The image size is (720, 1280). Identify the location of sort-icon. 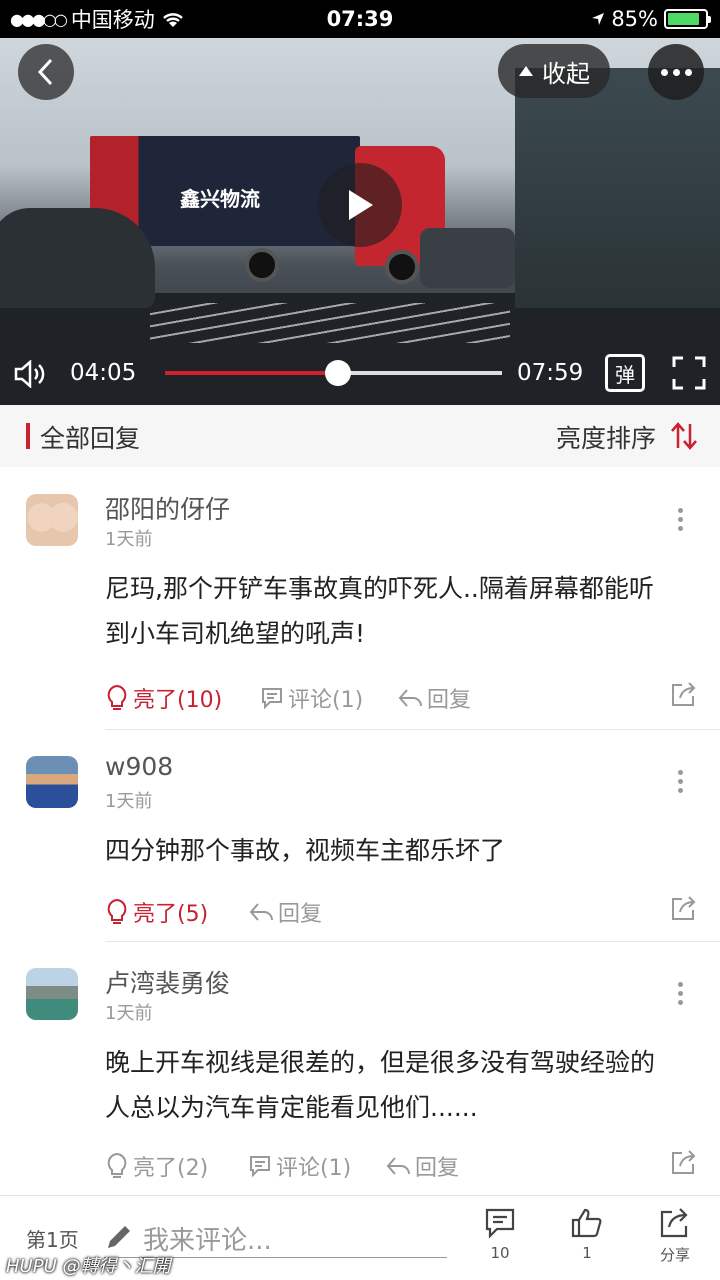
(684, 436).